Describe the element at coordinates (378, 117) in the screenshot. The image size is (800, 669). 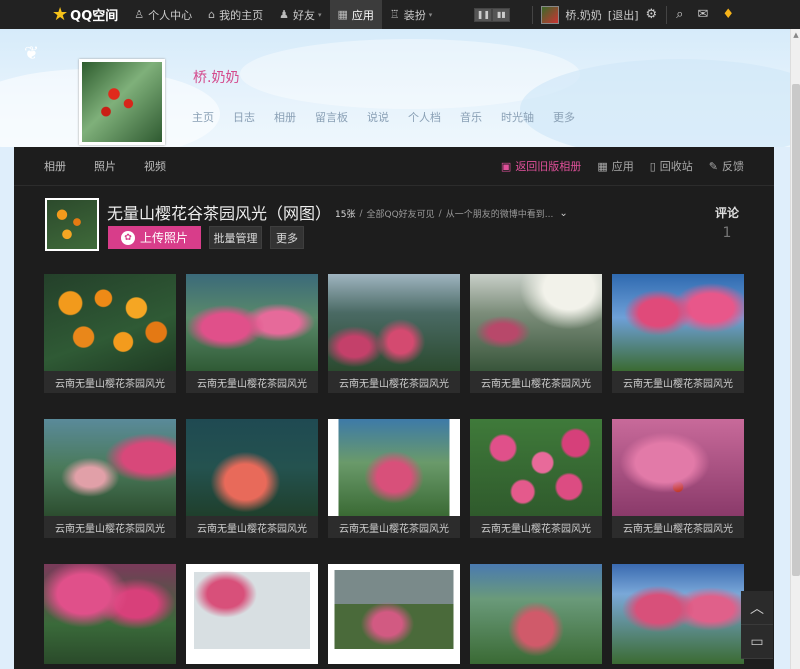
I see `profile-nav-status: 说说` at that location.